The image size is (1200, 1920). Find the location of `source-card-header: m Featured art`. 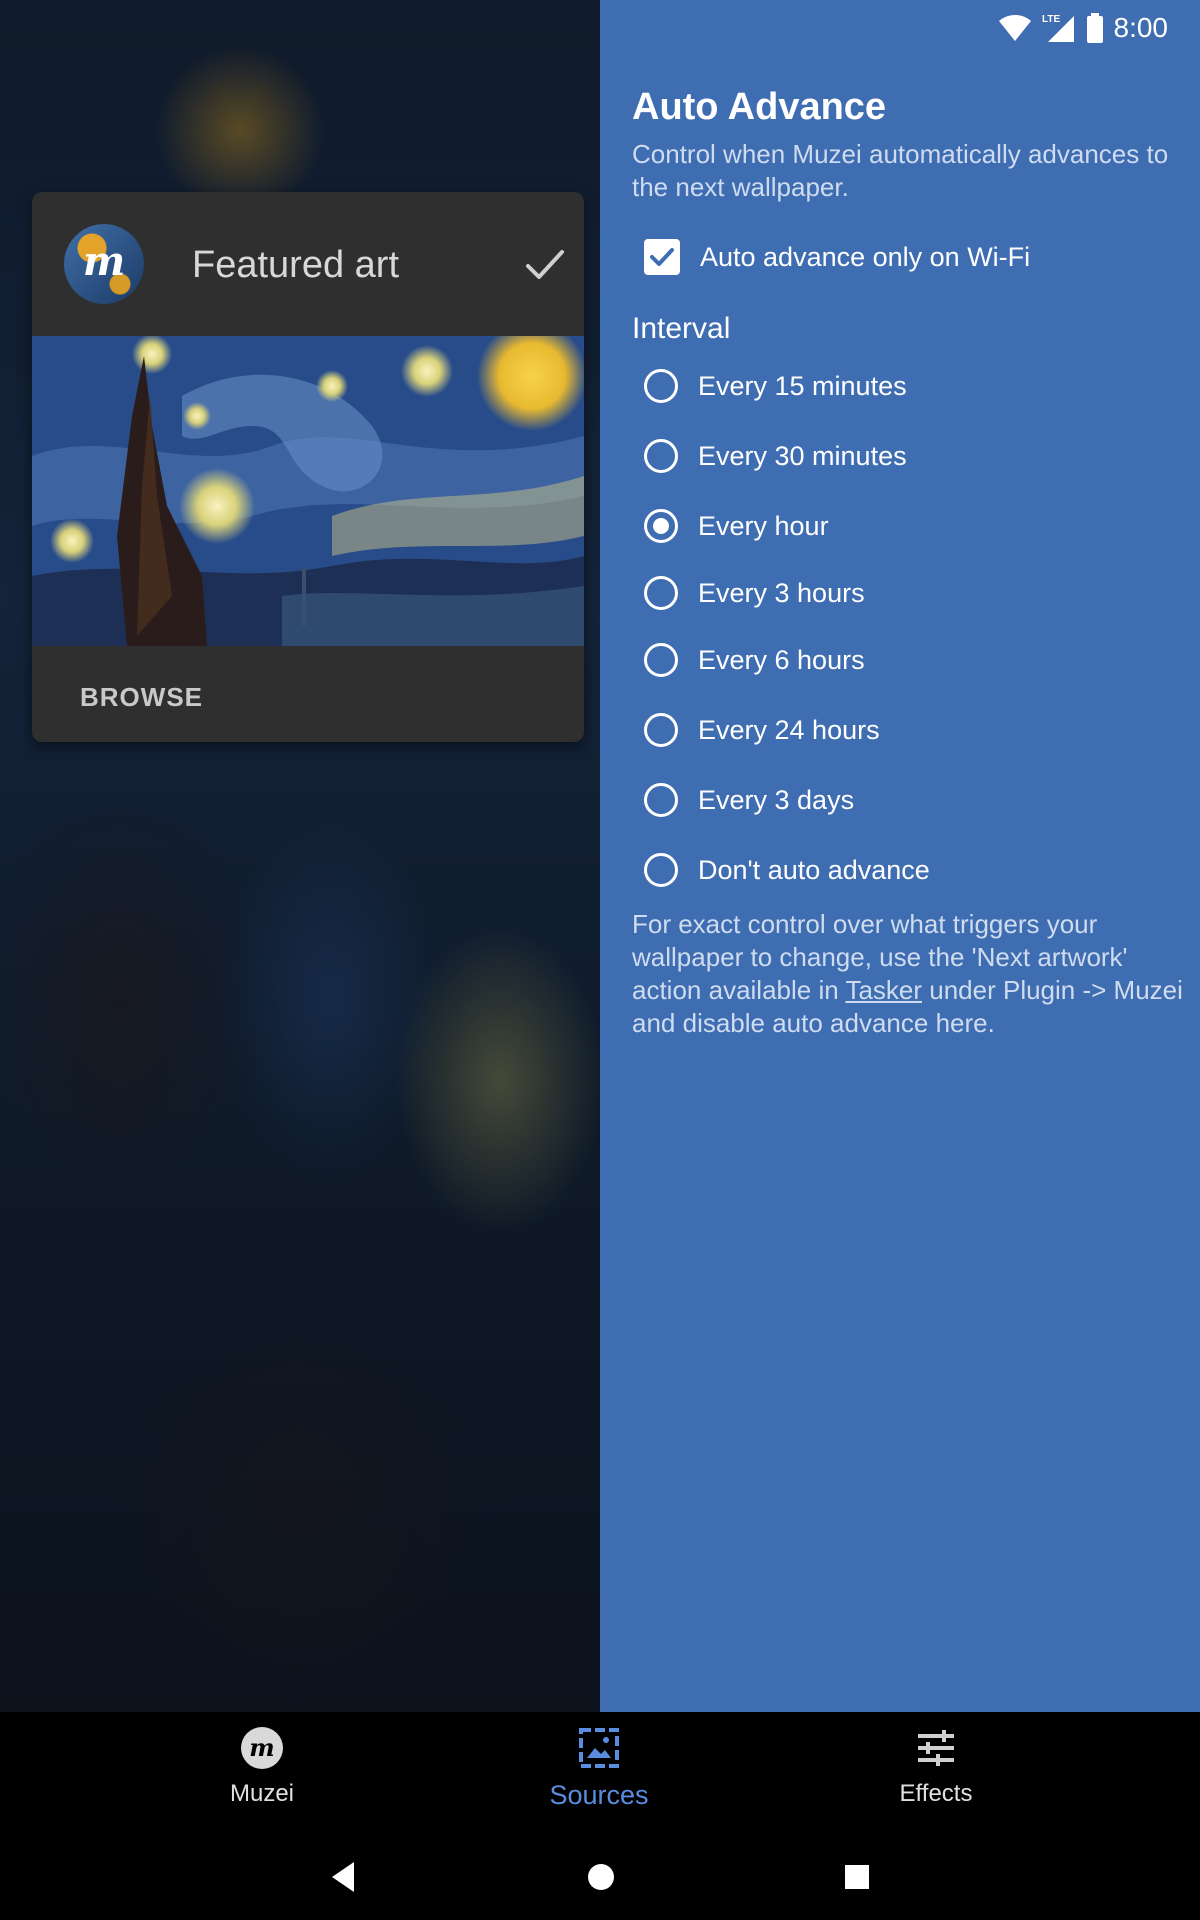

source-card-header: m Featured art is located at coordinates (308, 264).